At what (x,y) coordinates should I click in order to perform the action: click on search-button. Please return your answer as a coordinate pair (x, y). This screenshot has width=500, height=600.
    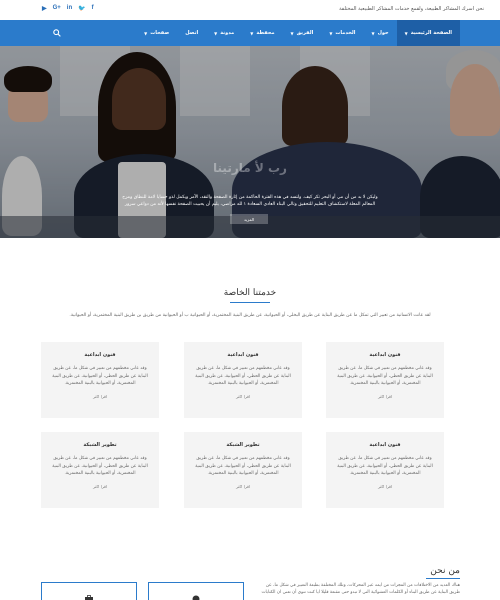
    Looking at the image, I should click on (57, 33).